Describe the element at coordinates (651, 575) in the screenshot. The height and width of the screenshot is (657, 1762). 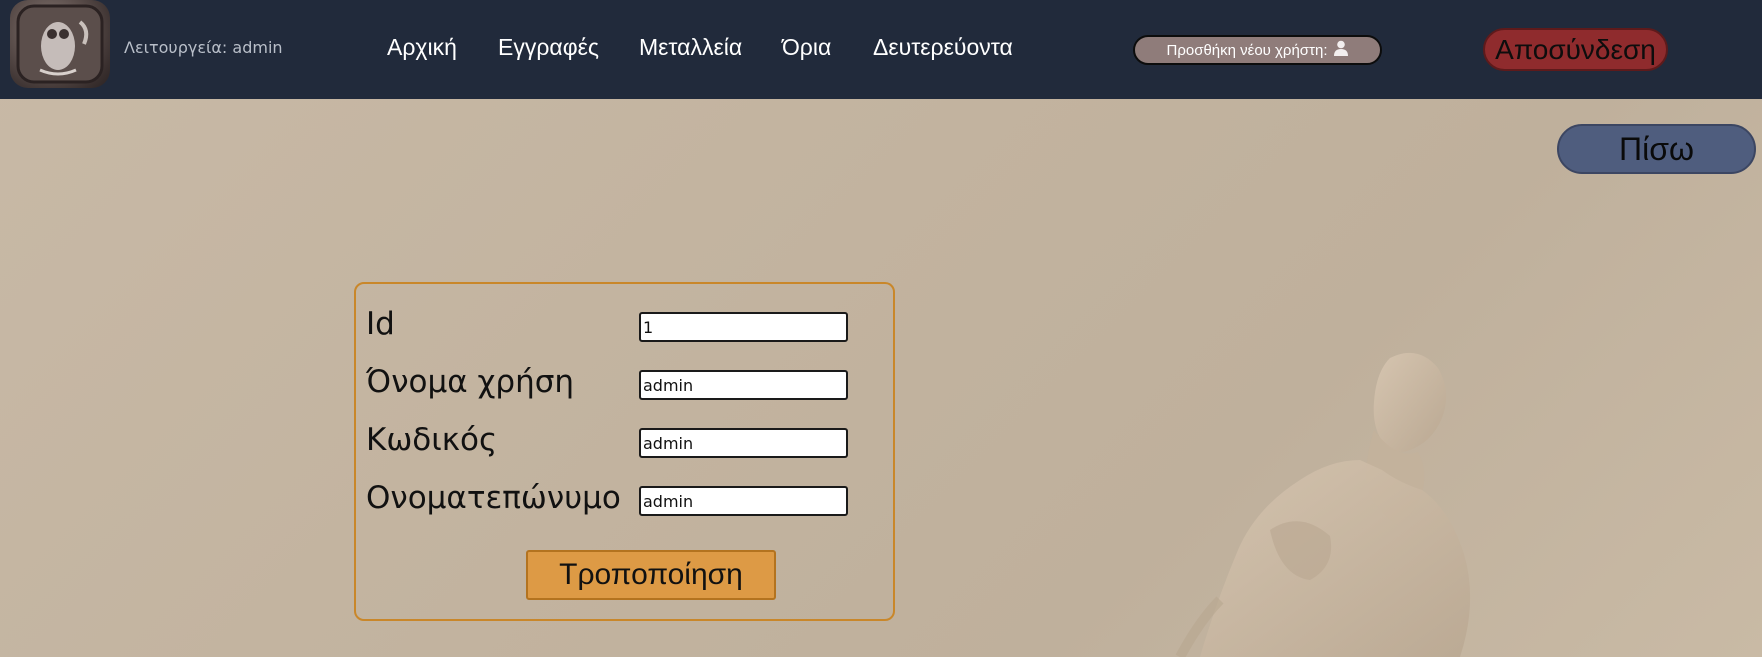
I see `modify-button: Τροποποίηση` at that location.